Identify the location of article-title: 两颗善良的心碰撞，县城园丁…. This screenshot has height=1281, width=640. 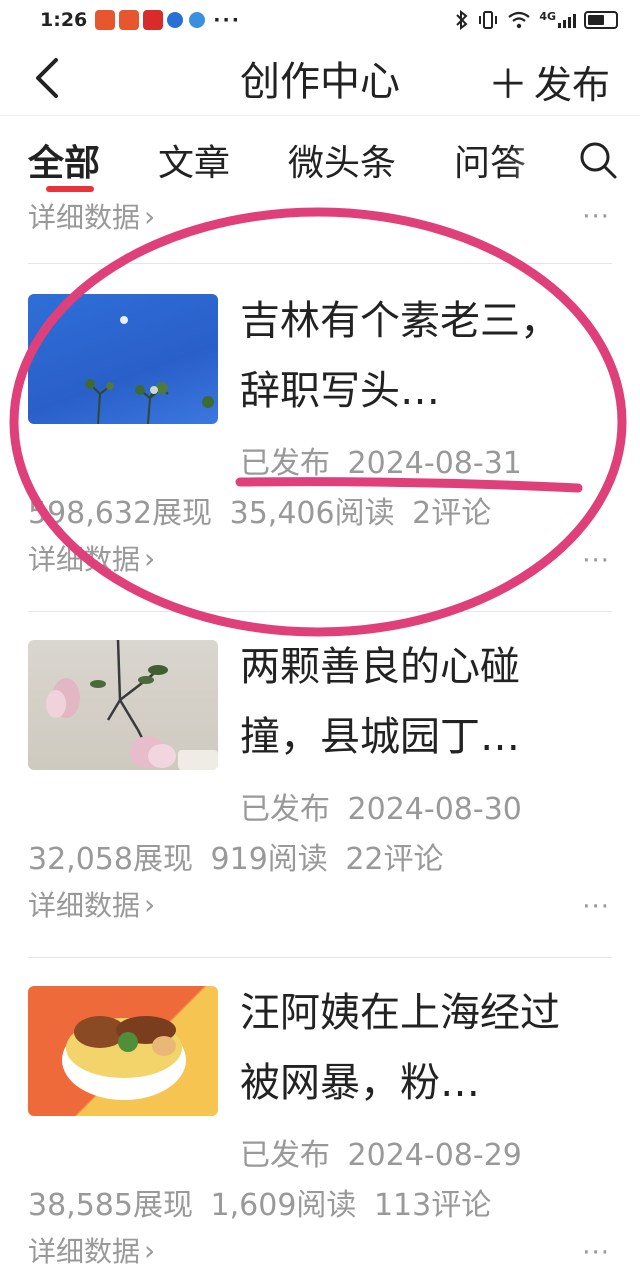
(415, 702).